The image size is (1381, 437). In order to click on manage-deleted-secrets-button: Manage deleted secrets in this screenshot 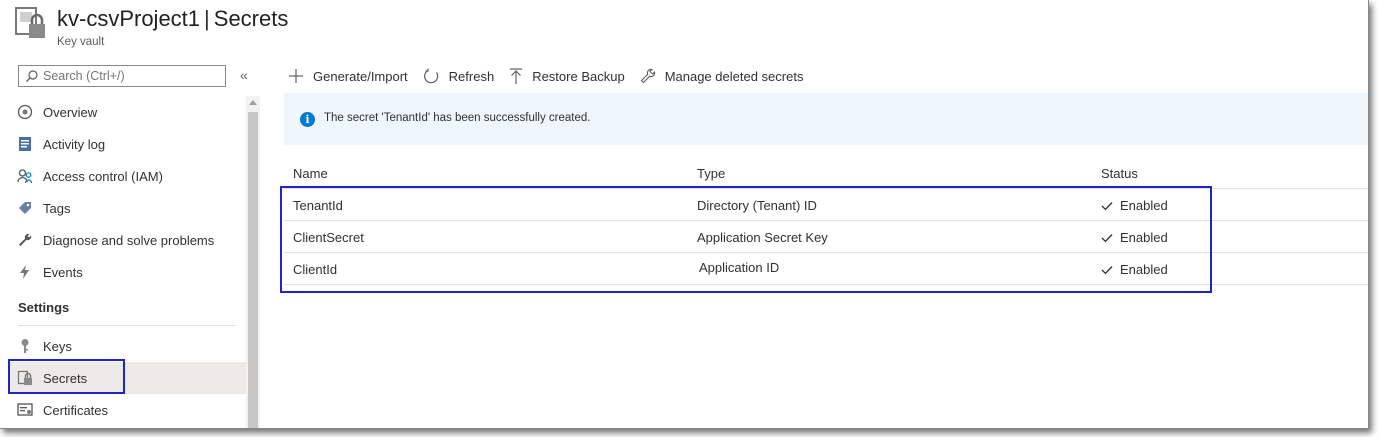, I will do `click(722, 76)`.